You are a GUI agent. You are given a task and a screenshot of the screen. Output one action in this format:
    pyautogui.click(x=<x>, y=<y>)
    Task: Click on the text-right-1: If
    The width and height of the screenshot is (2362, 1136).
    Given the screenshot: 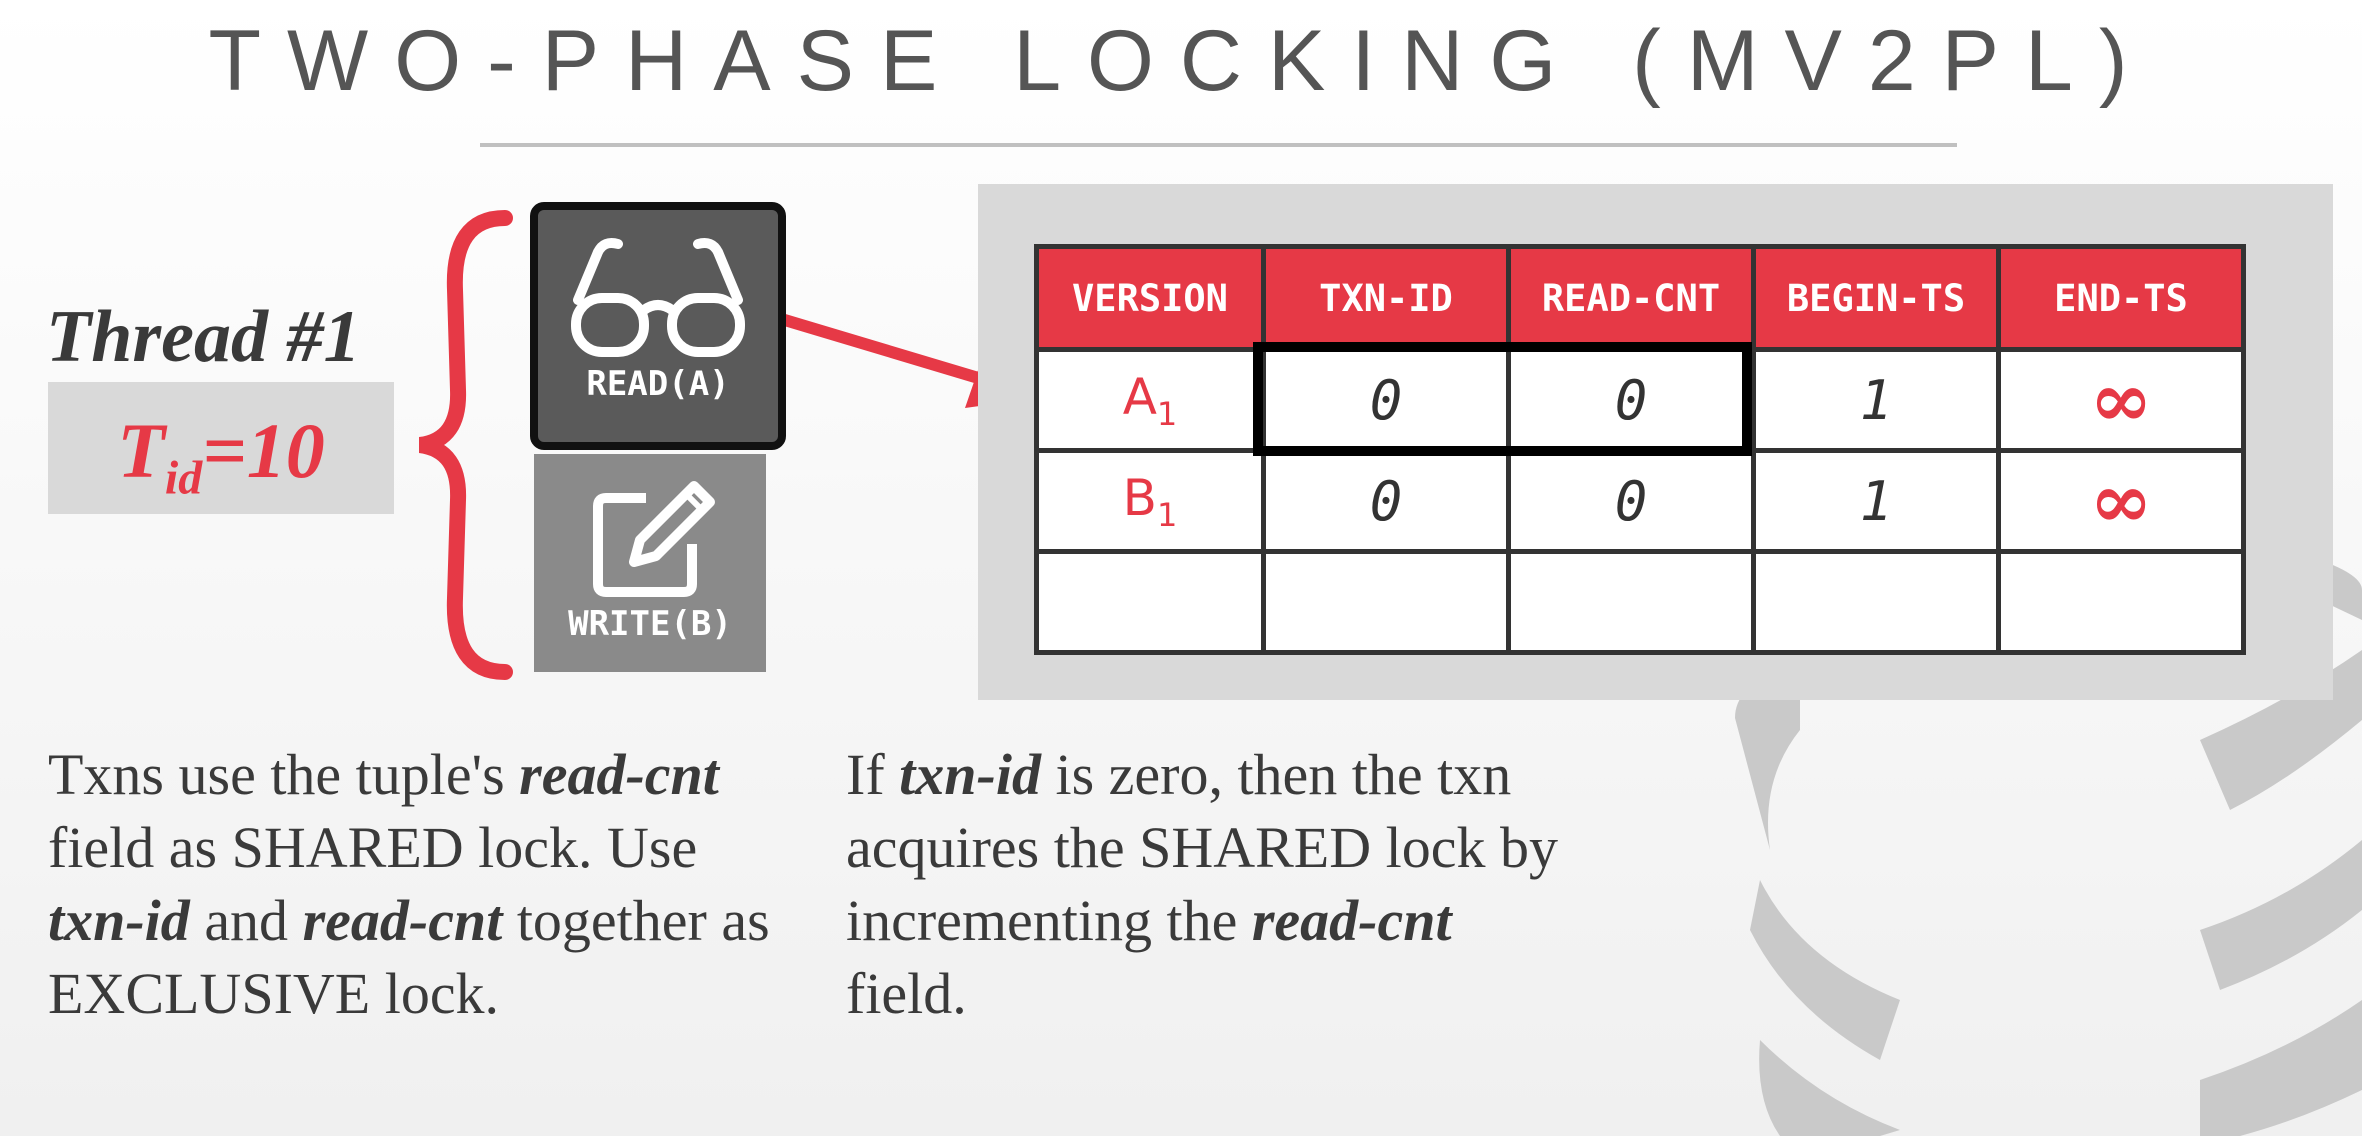 What is the action you would take?
    pyautogui.click(x=873, y=774)
    